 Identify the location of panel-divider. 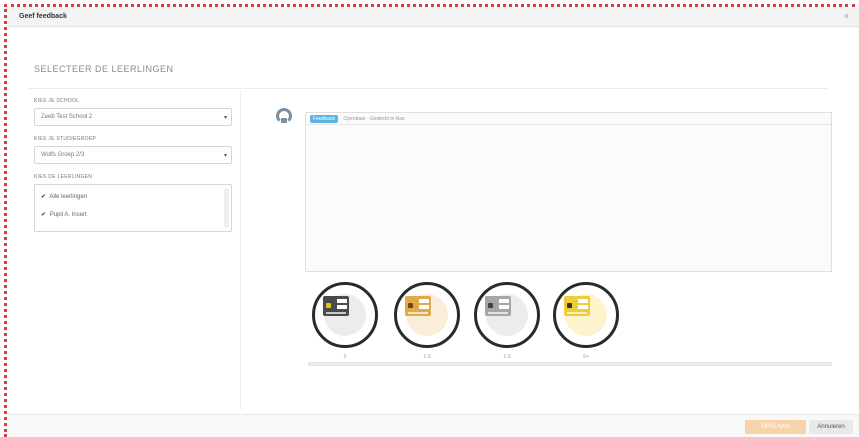
(240, 250).